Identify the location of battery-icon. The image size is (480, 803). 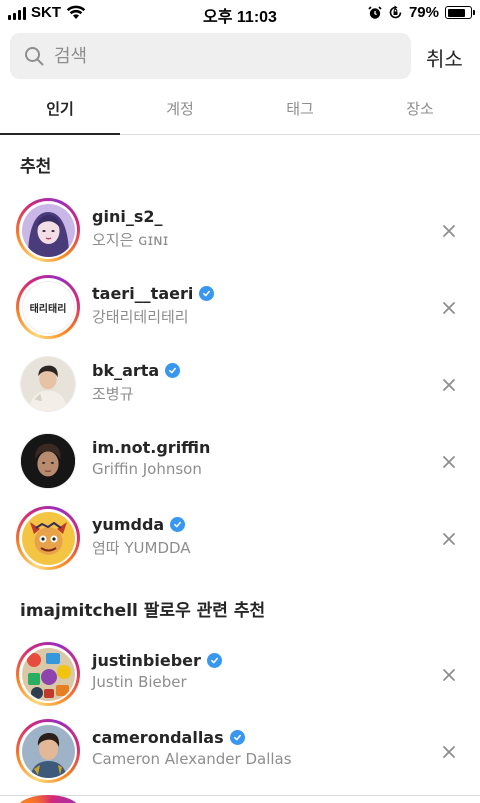
(460, 12).